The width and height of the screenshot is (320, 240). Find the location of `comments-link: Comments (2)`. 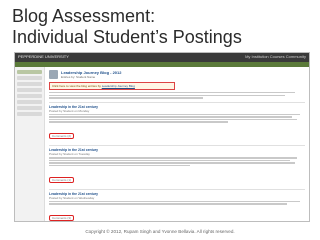

comments-link: Comments (2) is located at coordinates (62, 136).